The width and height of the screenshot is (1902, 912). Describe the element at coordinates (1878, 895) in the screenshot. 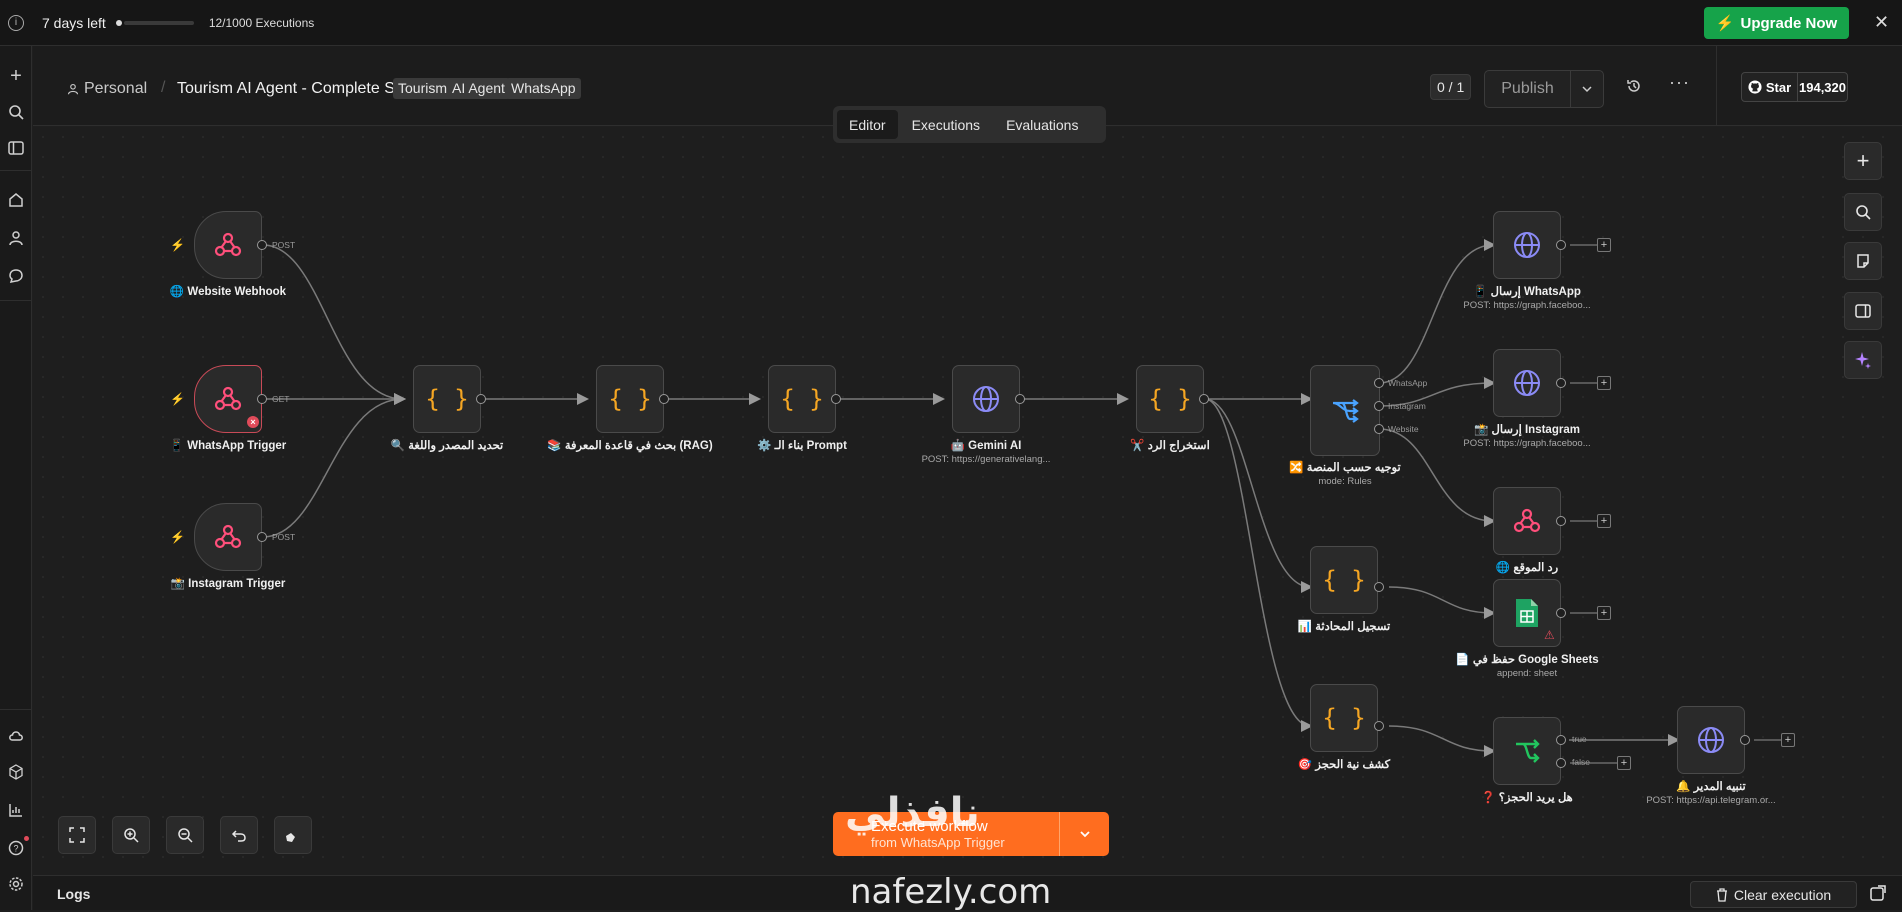

I see `pop-out-icon` at that location.